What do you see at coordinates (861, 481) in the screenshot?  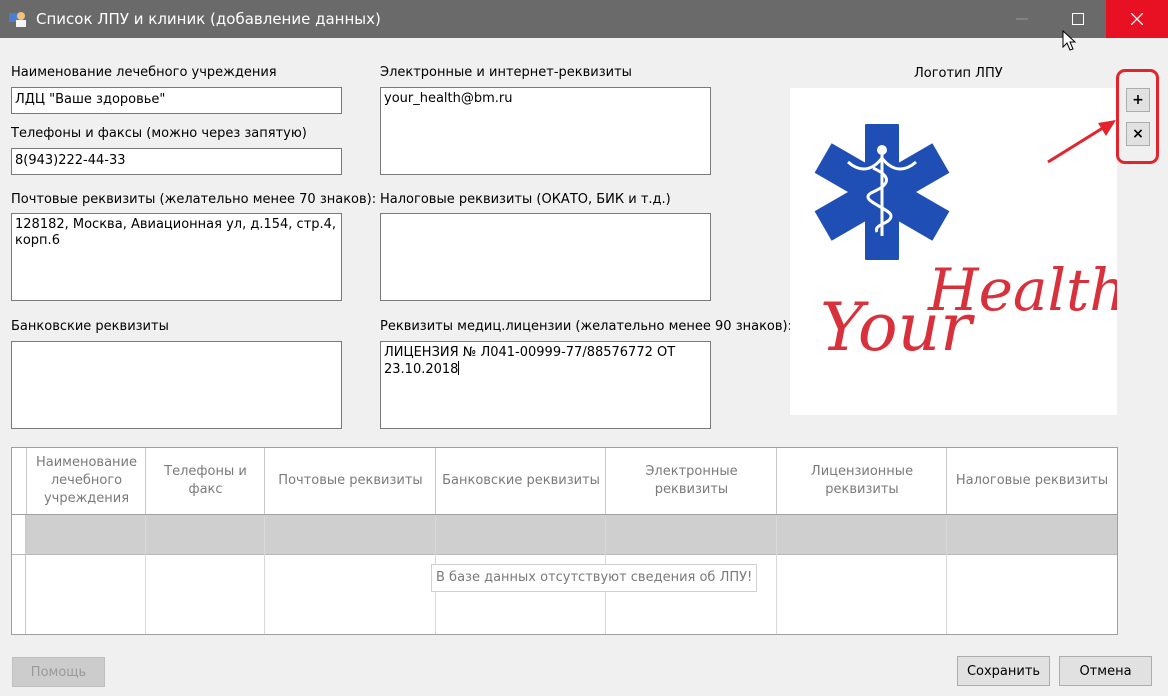 I see `column-header-license: Лицензионные реквизиты` at bounding box center [861, 481].